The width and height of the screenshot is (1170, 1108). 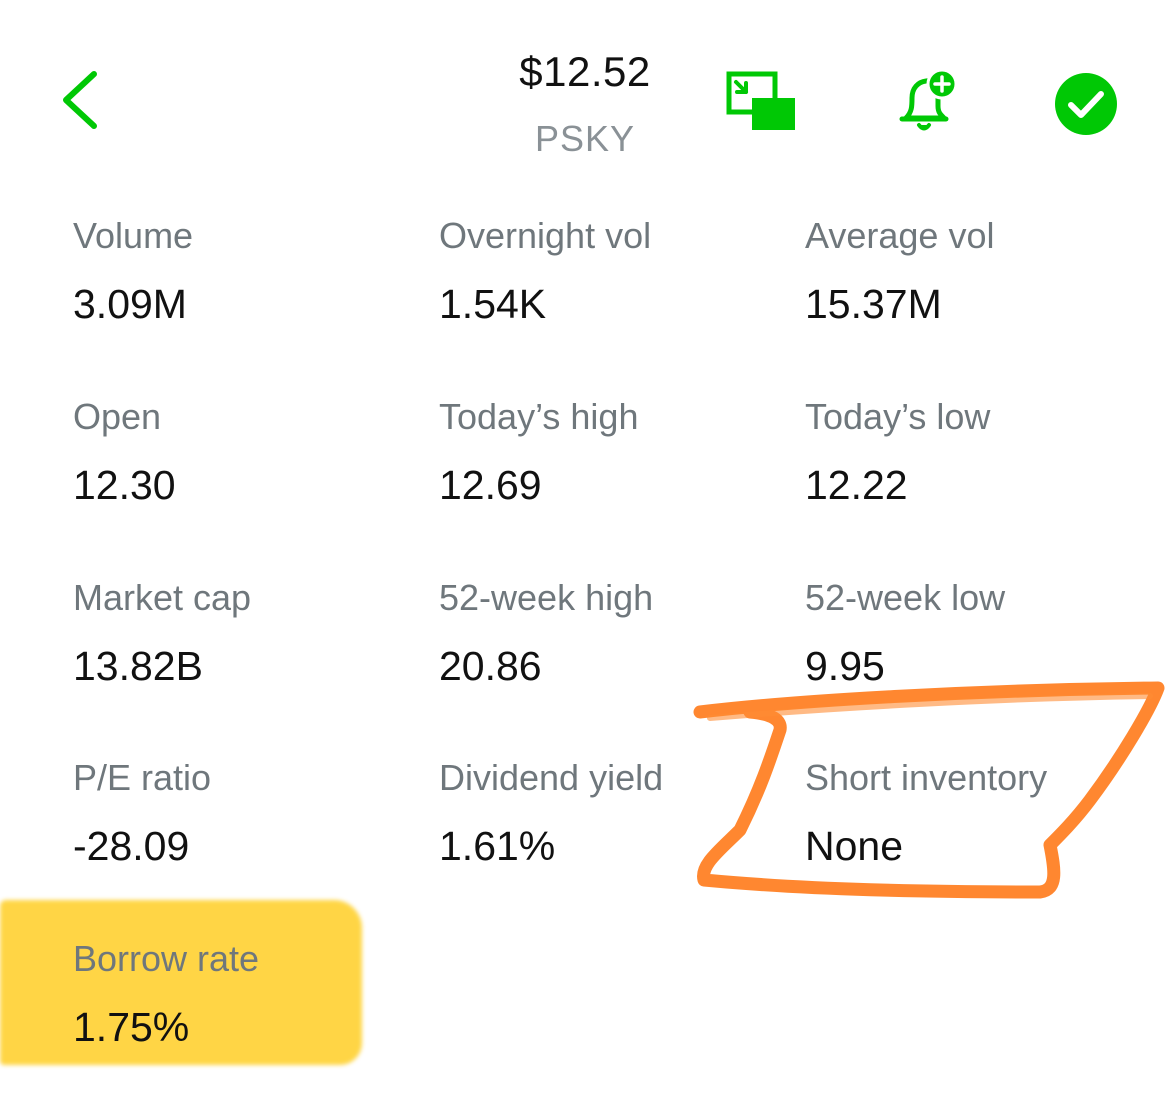 What do you see at coordinates (929, 790) in the screenshot?
I see `short-inventory-scribble` at bounding box center [929, 790].